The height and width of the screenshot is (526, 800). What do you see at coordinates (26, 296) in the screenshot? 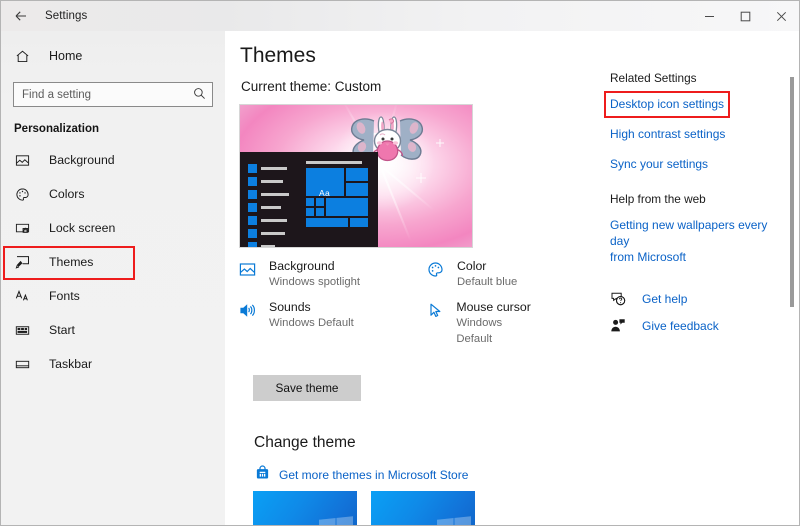
I see `fonts-icon` at bounding box center [26, 296].